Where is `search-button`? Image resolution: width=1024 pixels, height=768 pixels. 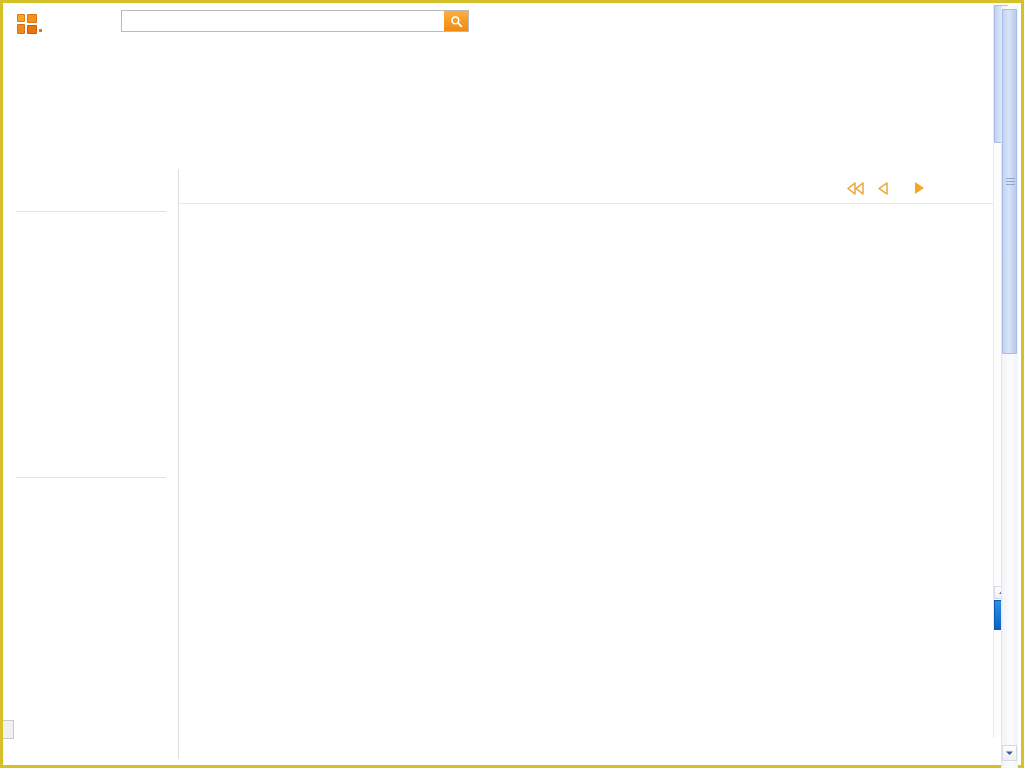 search-button is located at coordinates (456, 21).